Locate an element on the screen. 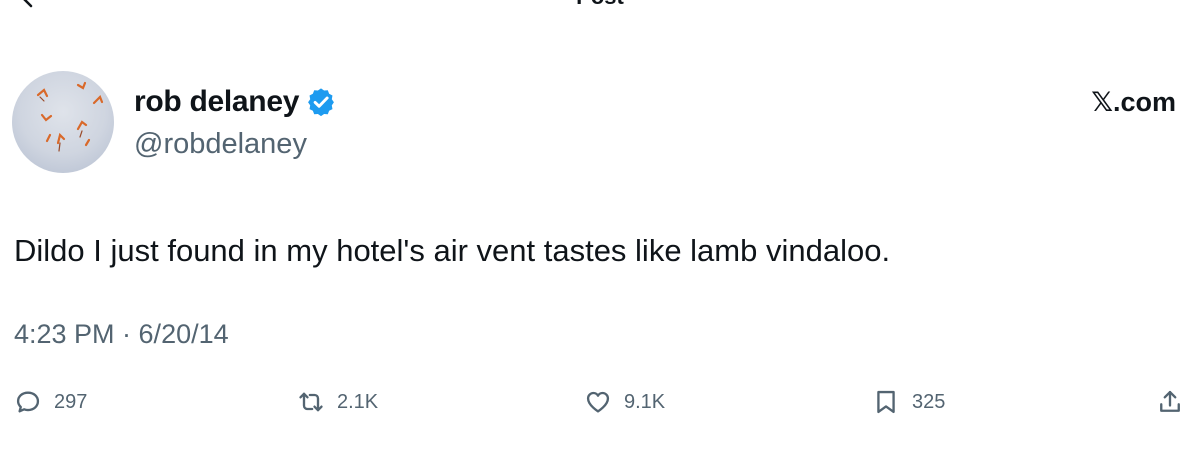  reply-count: 297 is located at coordinates (71, 401).